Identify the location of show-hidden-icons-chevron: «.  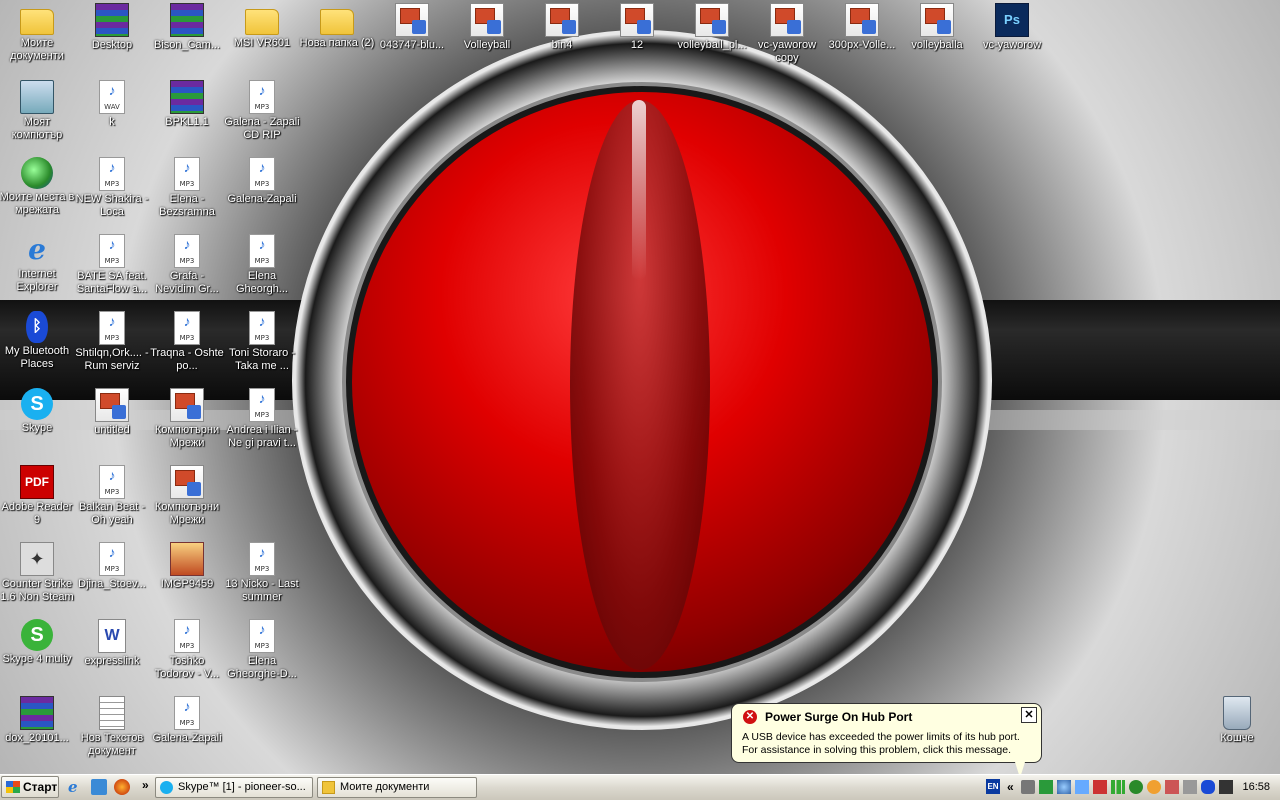
(1010, 787).